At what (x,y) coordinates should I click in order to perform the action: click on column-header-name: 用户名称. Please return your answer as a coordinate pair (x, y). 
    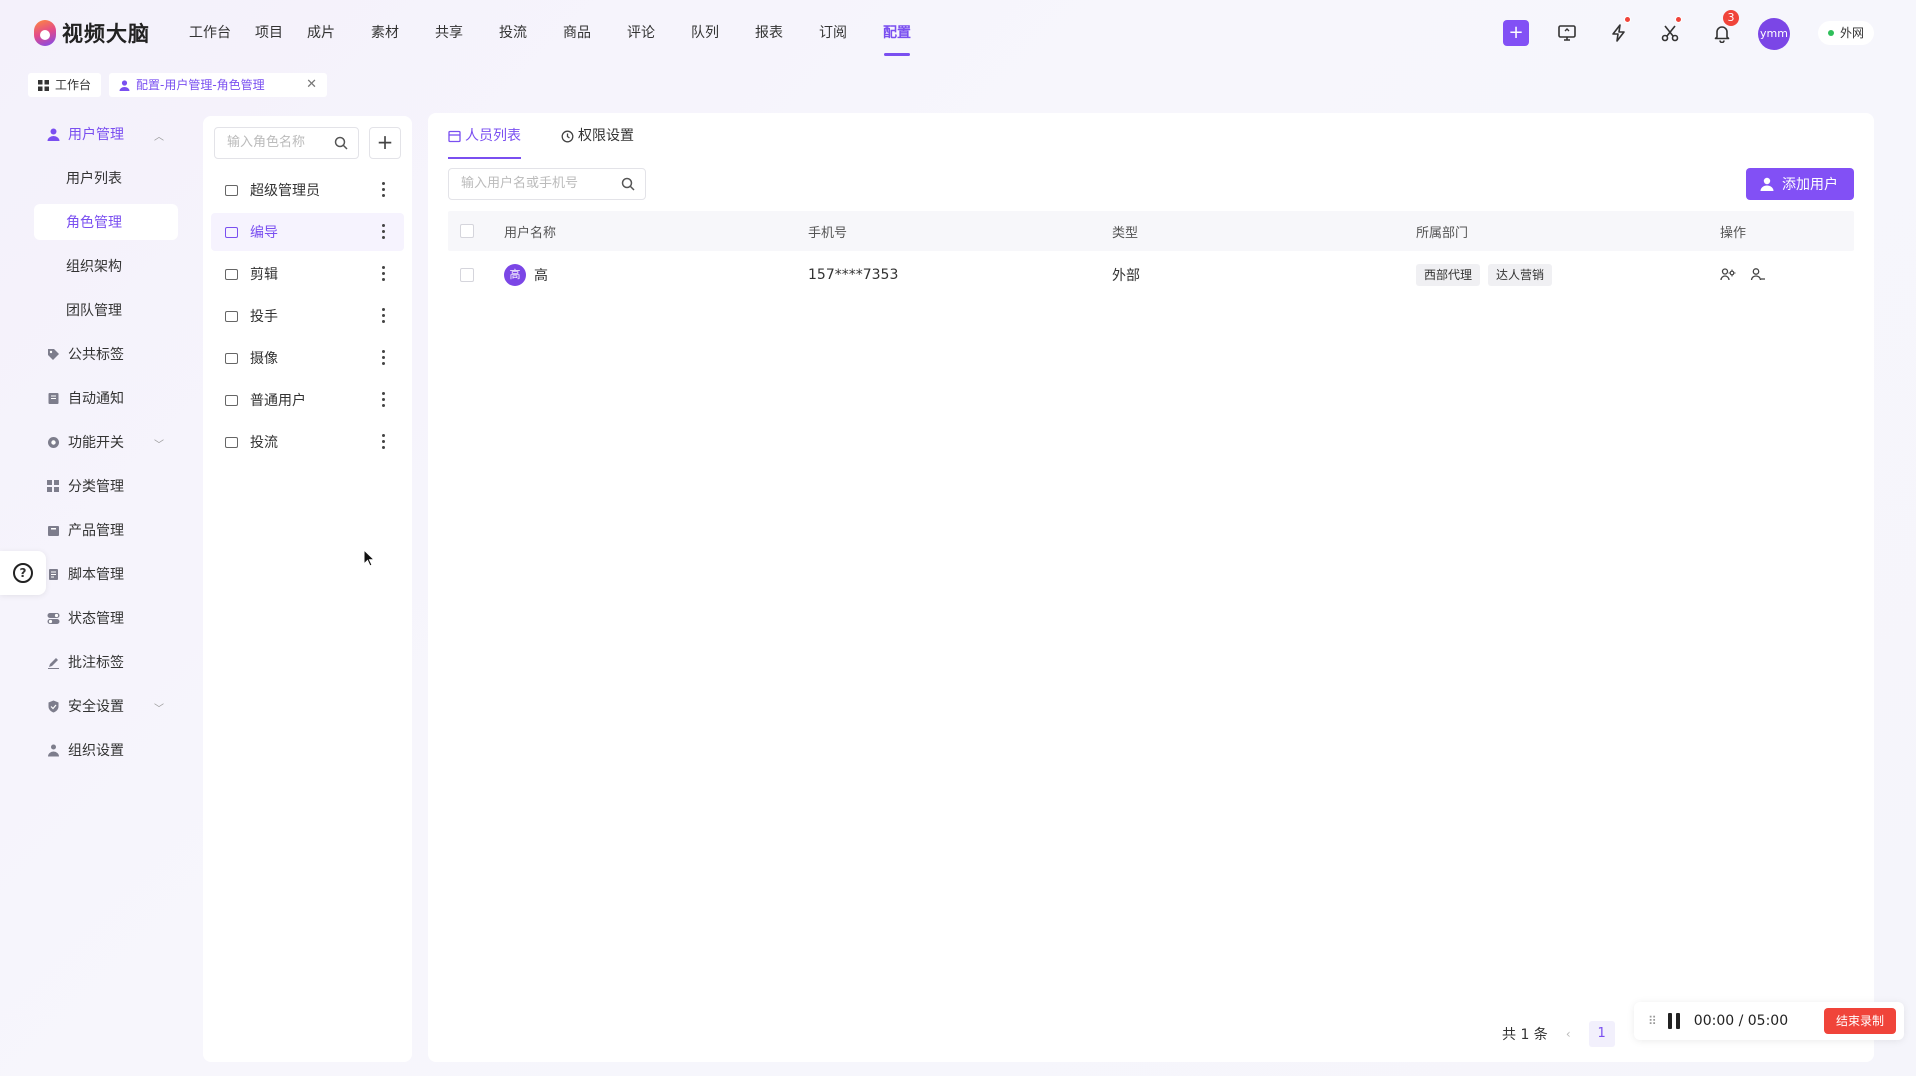
    Looking at the image, I should click on (530, 233).